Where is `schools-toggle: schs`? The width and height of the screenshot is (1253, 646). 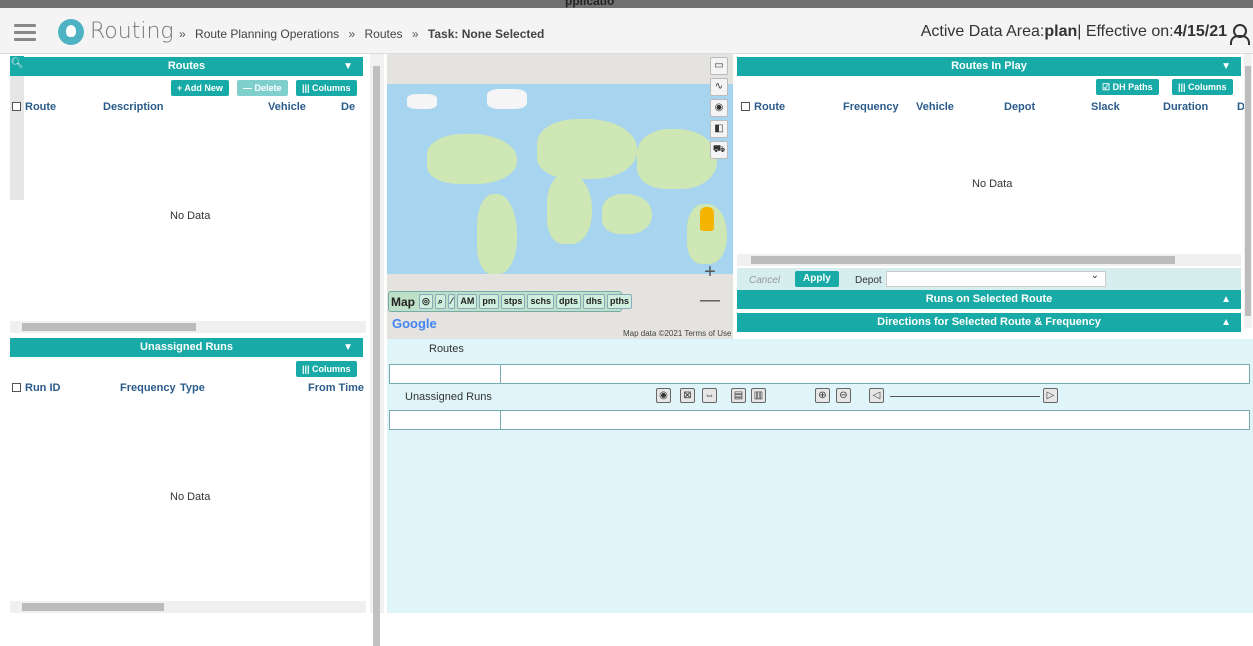 schools-toggle: schs is located at coordinates (540, 301).